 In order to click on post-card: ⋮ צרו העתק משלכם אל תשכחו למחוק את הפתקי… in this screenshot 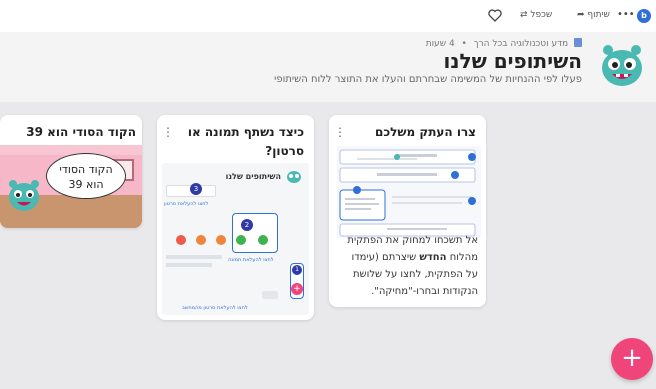, I will do `click(407, 211)`.